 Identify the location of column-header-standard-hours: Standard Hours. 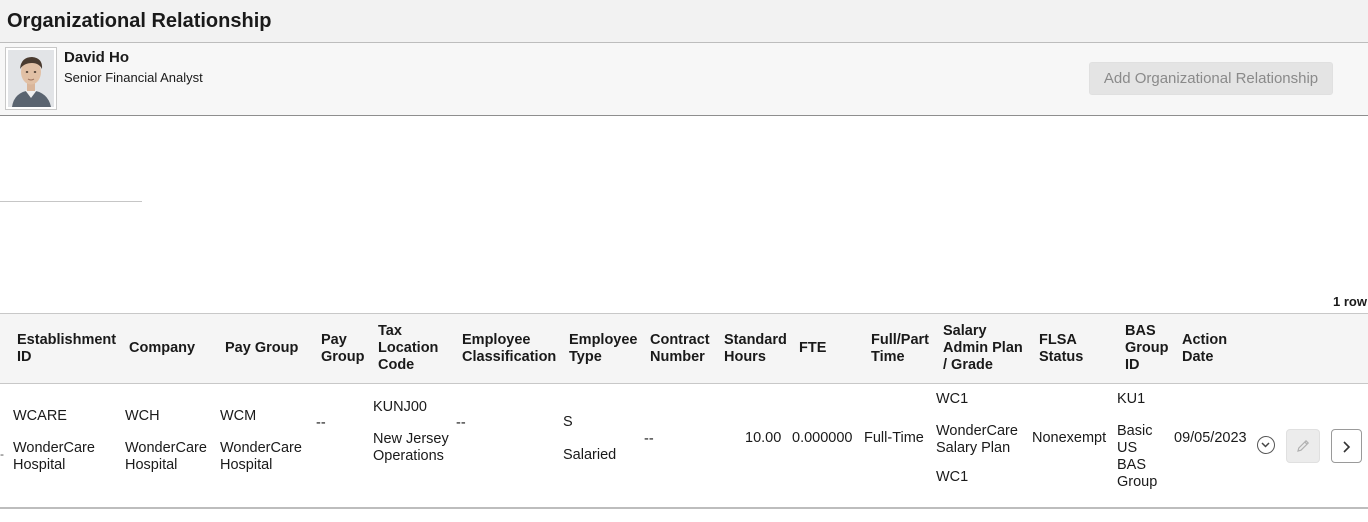
(759, 349).